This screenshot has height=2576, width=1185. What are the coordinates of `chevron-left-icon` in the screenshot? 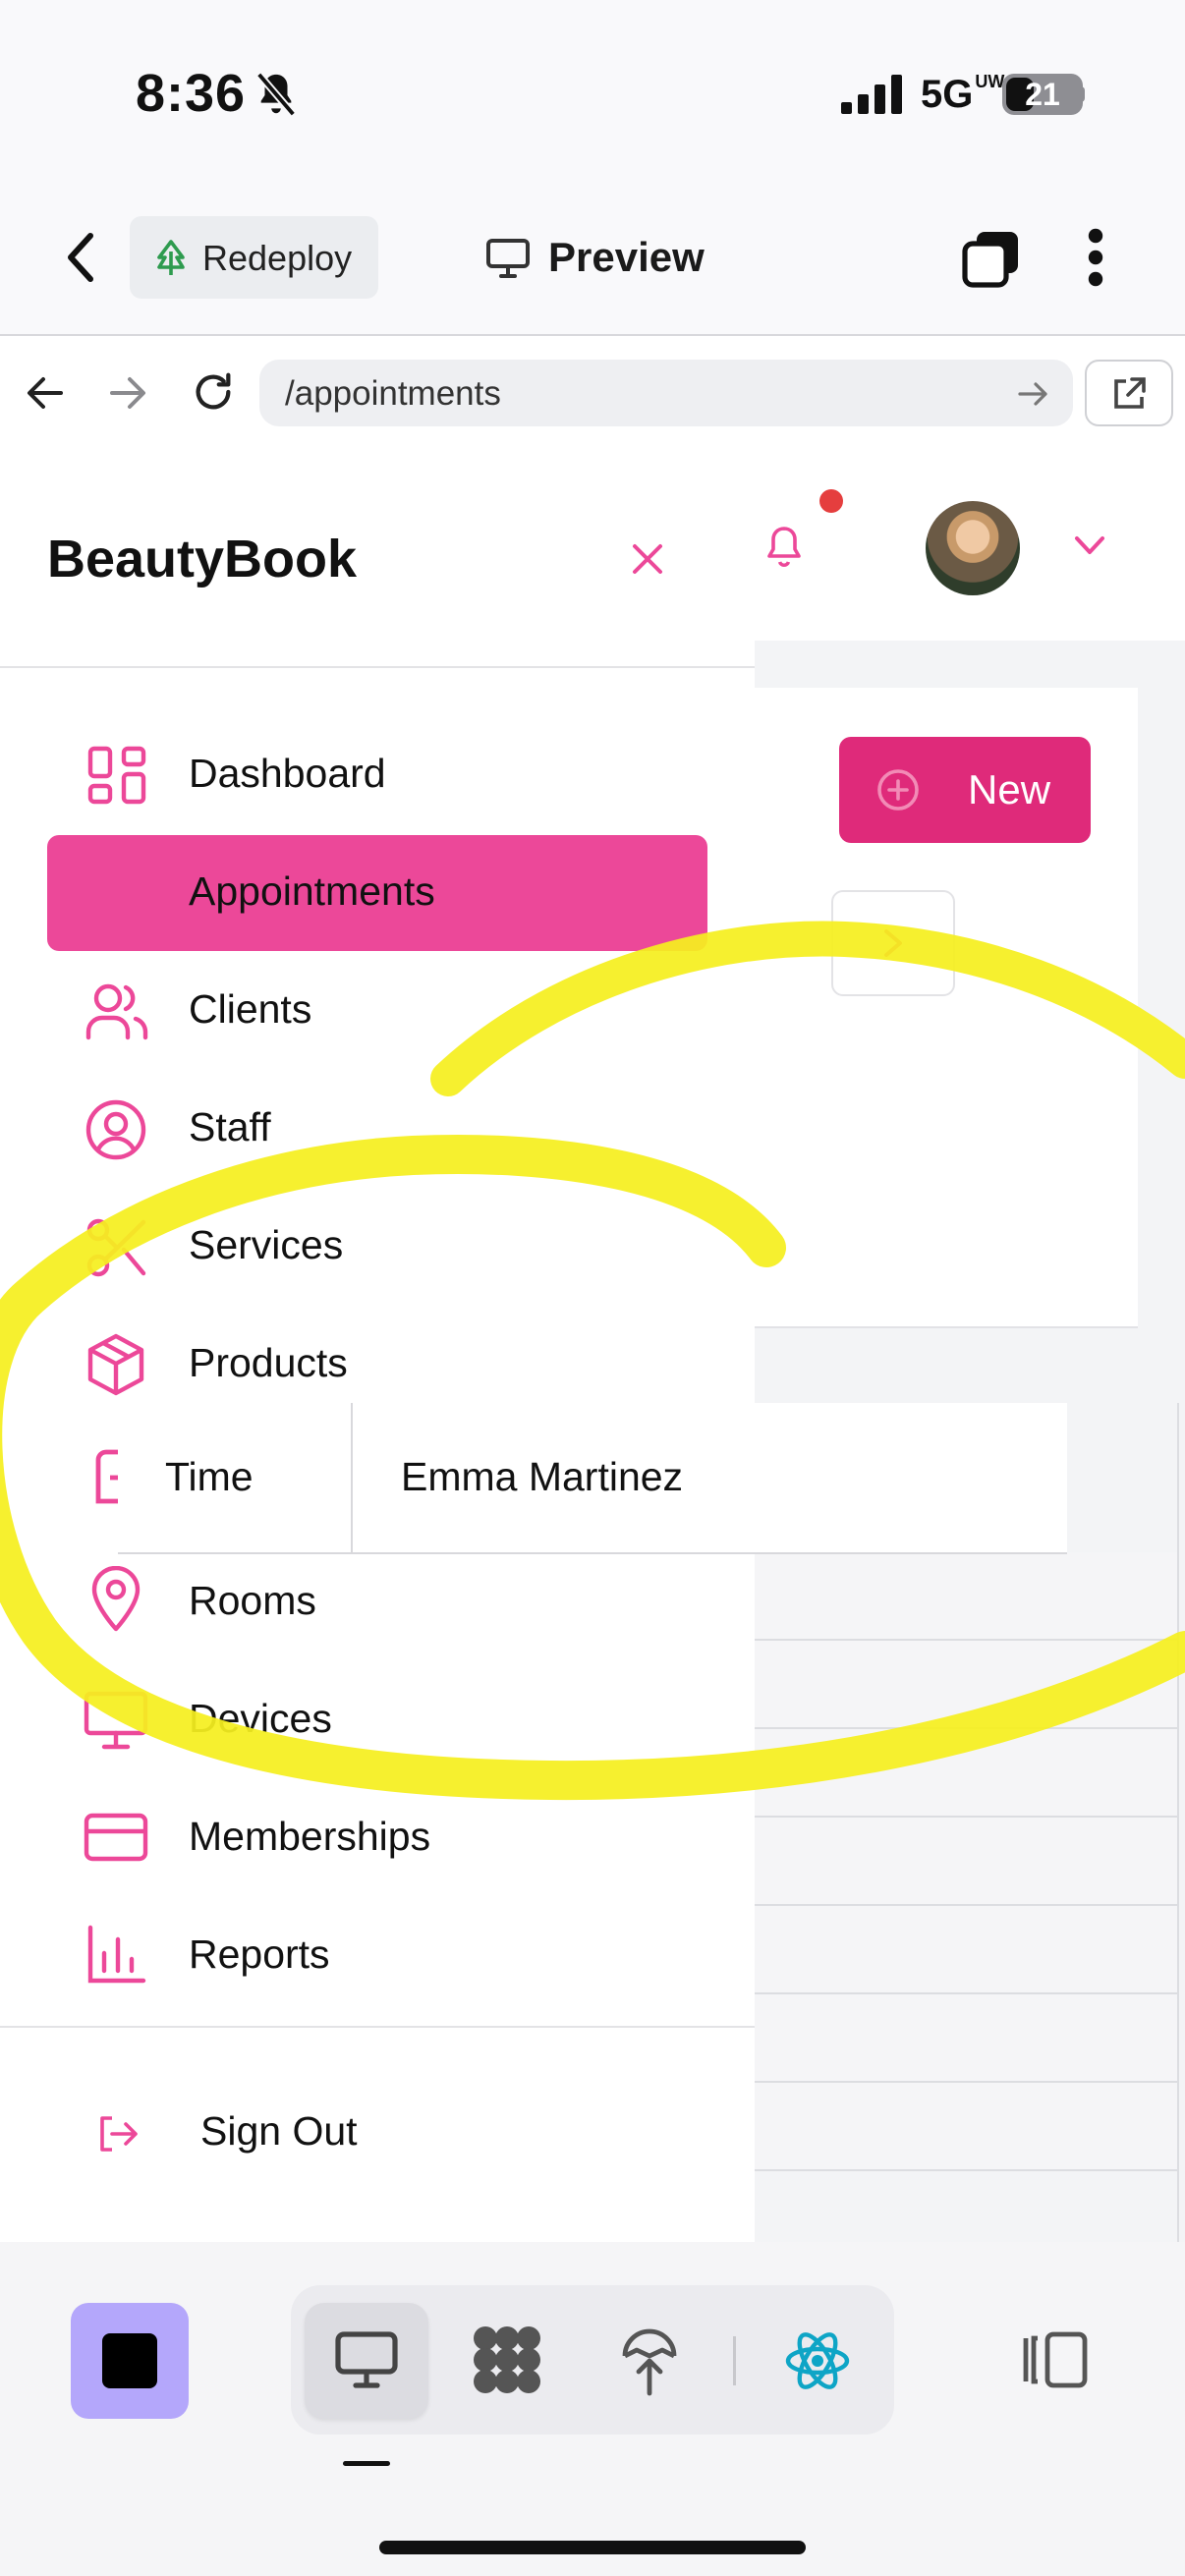 It's located at (81, 257).